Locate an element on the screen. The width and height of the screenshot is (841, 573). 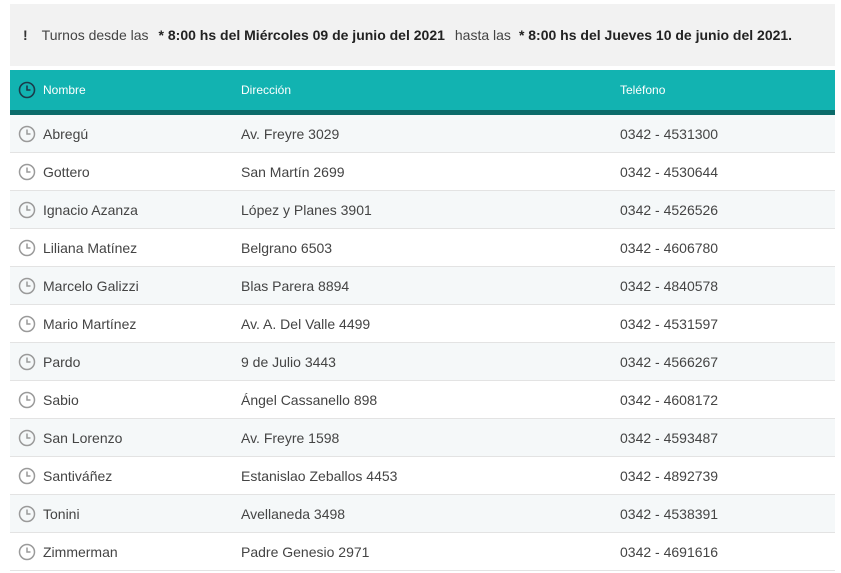
name-cell: Abregú is located at coordinates (125, 134).